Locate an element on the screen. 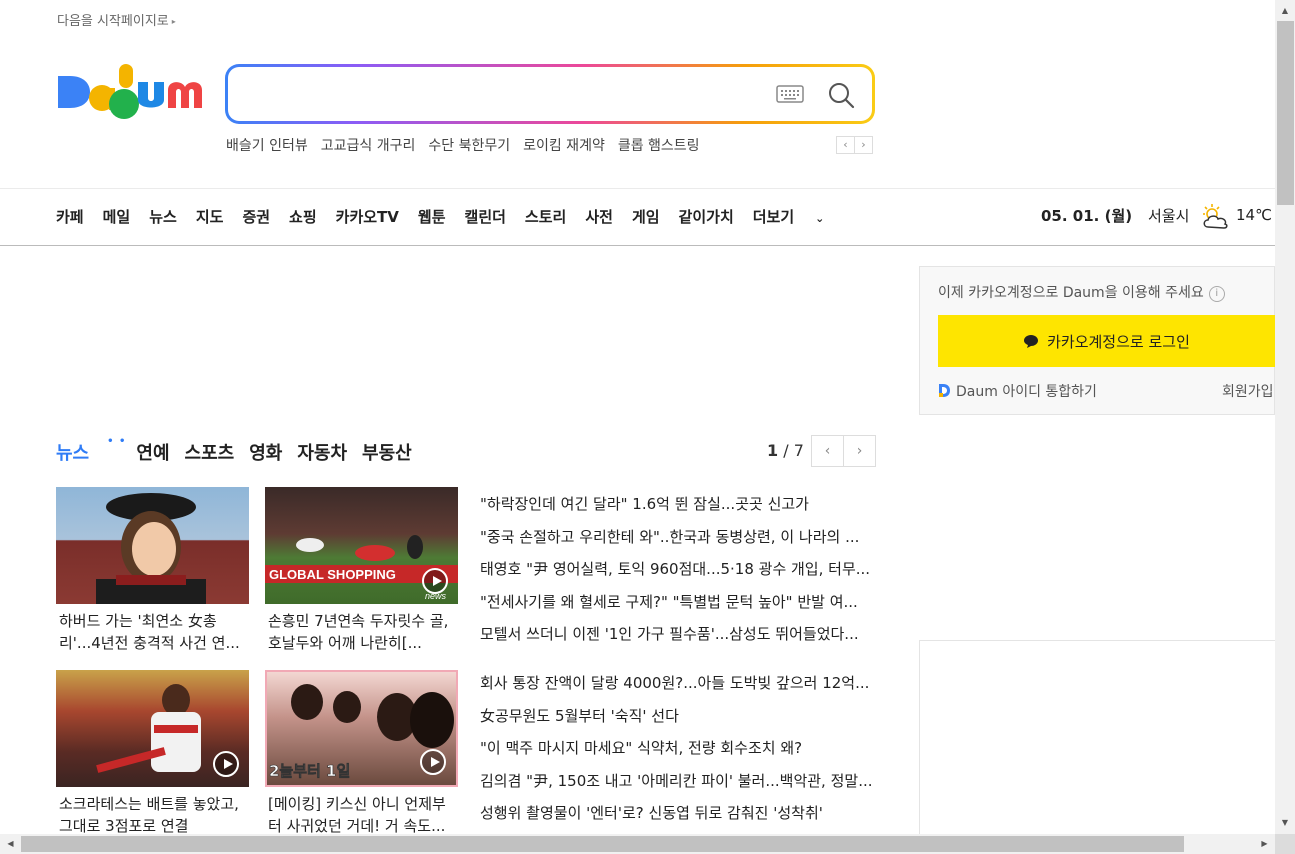 This screenshot has width=1295, height=854. svg-text: 2늘부터 1일 is located at coordinates (309, 771).